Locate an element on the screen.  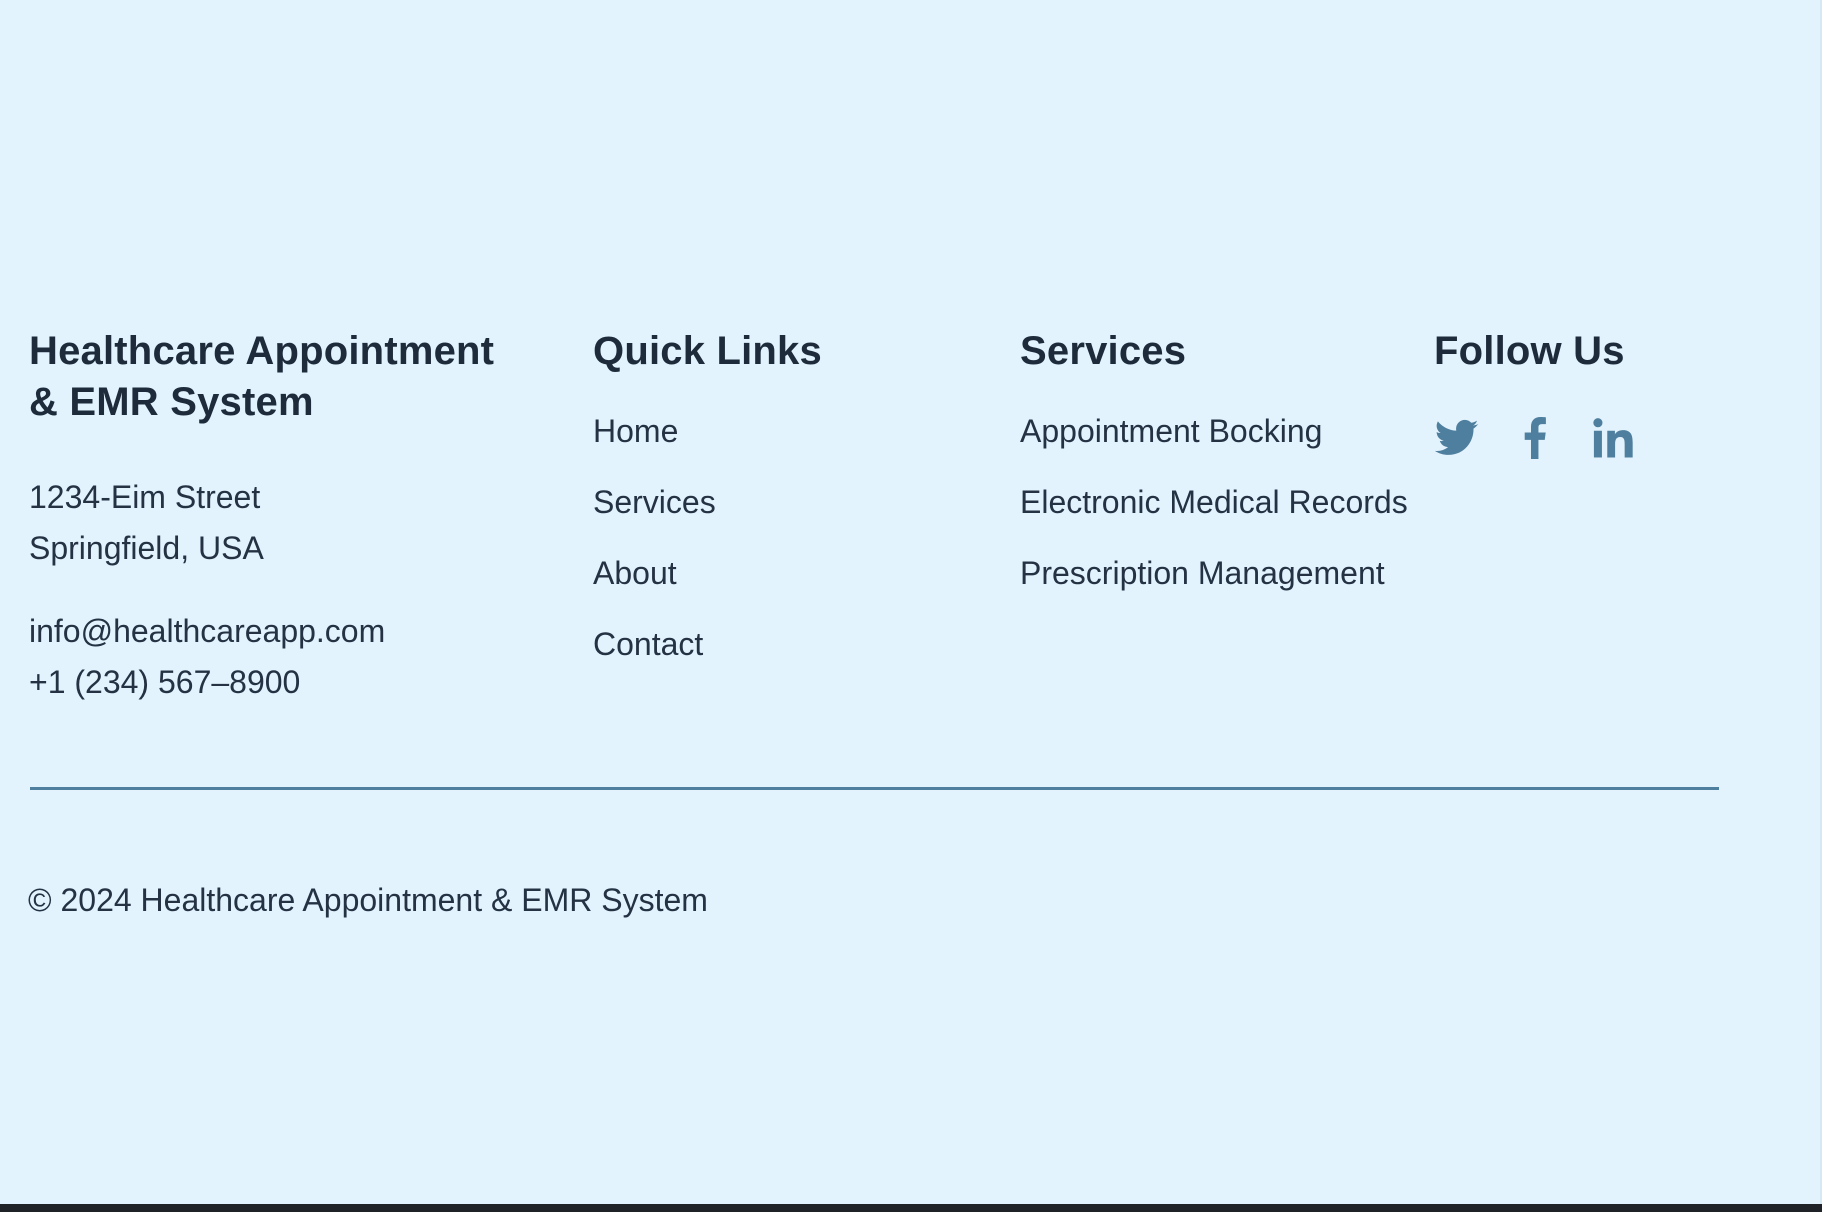
service-appointment-booking: Appointment Bocking is located at coordinates (1171, 431).